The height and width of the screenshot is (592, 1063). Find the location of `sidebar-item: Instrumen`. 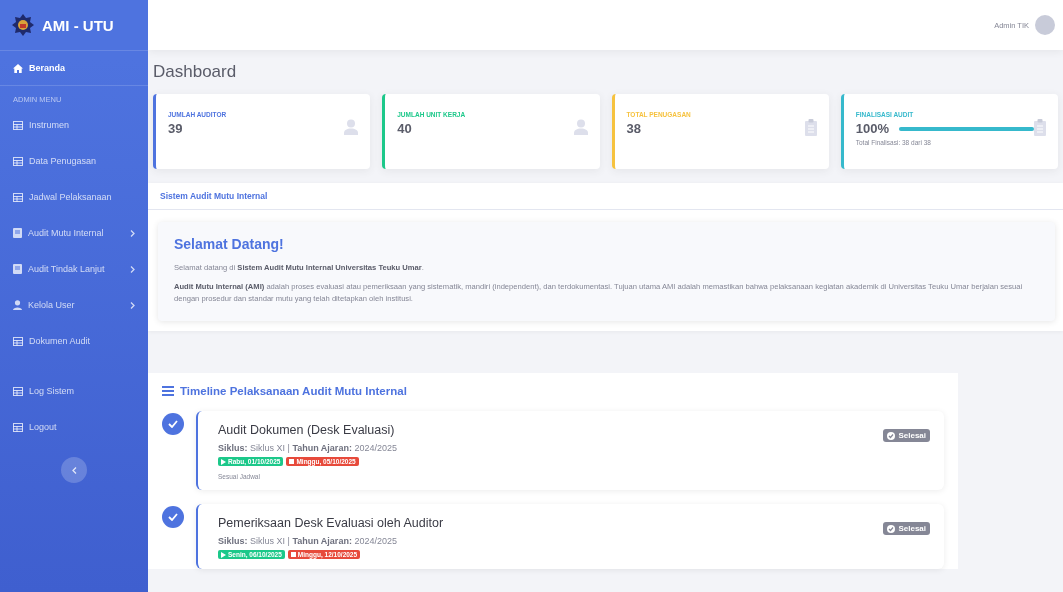

sidebar-item: Instrumen is located at coordinates (74, 125).